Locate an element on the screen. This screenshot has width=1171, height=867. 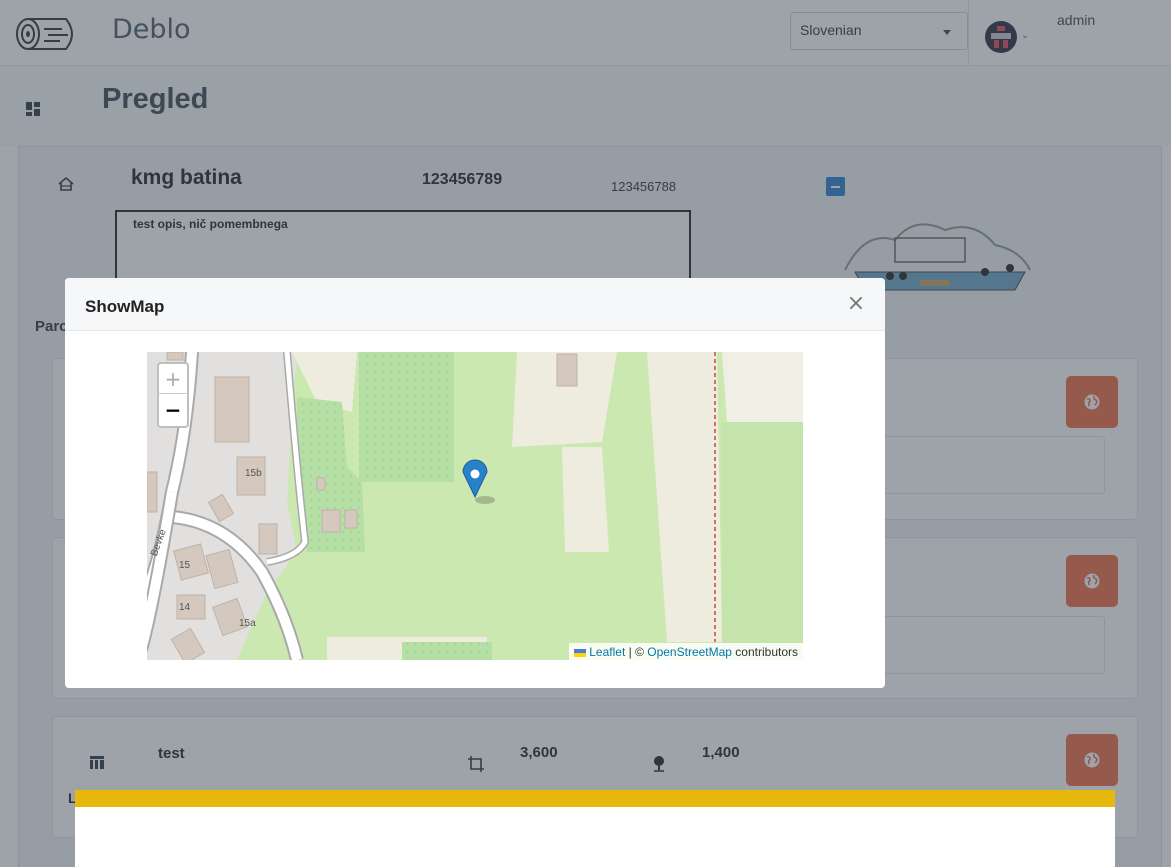
map-label: 14 is located at coordinates (185, 607).